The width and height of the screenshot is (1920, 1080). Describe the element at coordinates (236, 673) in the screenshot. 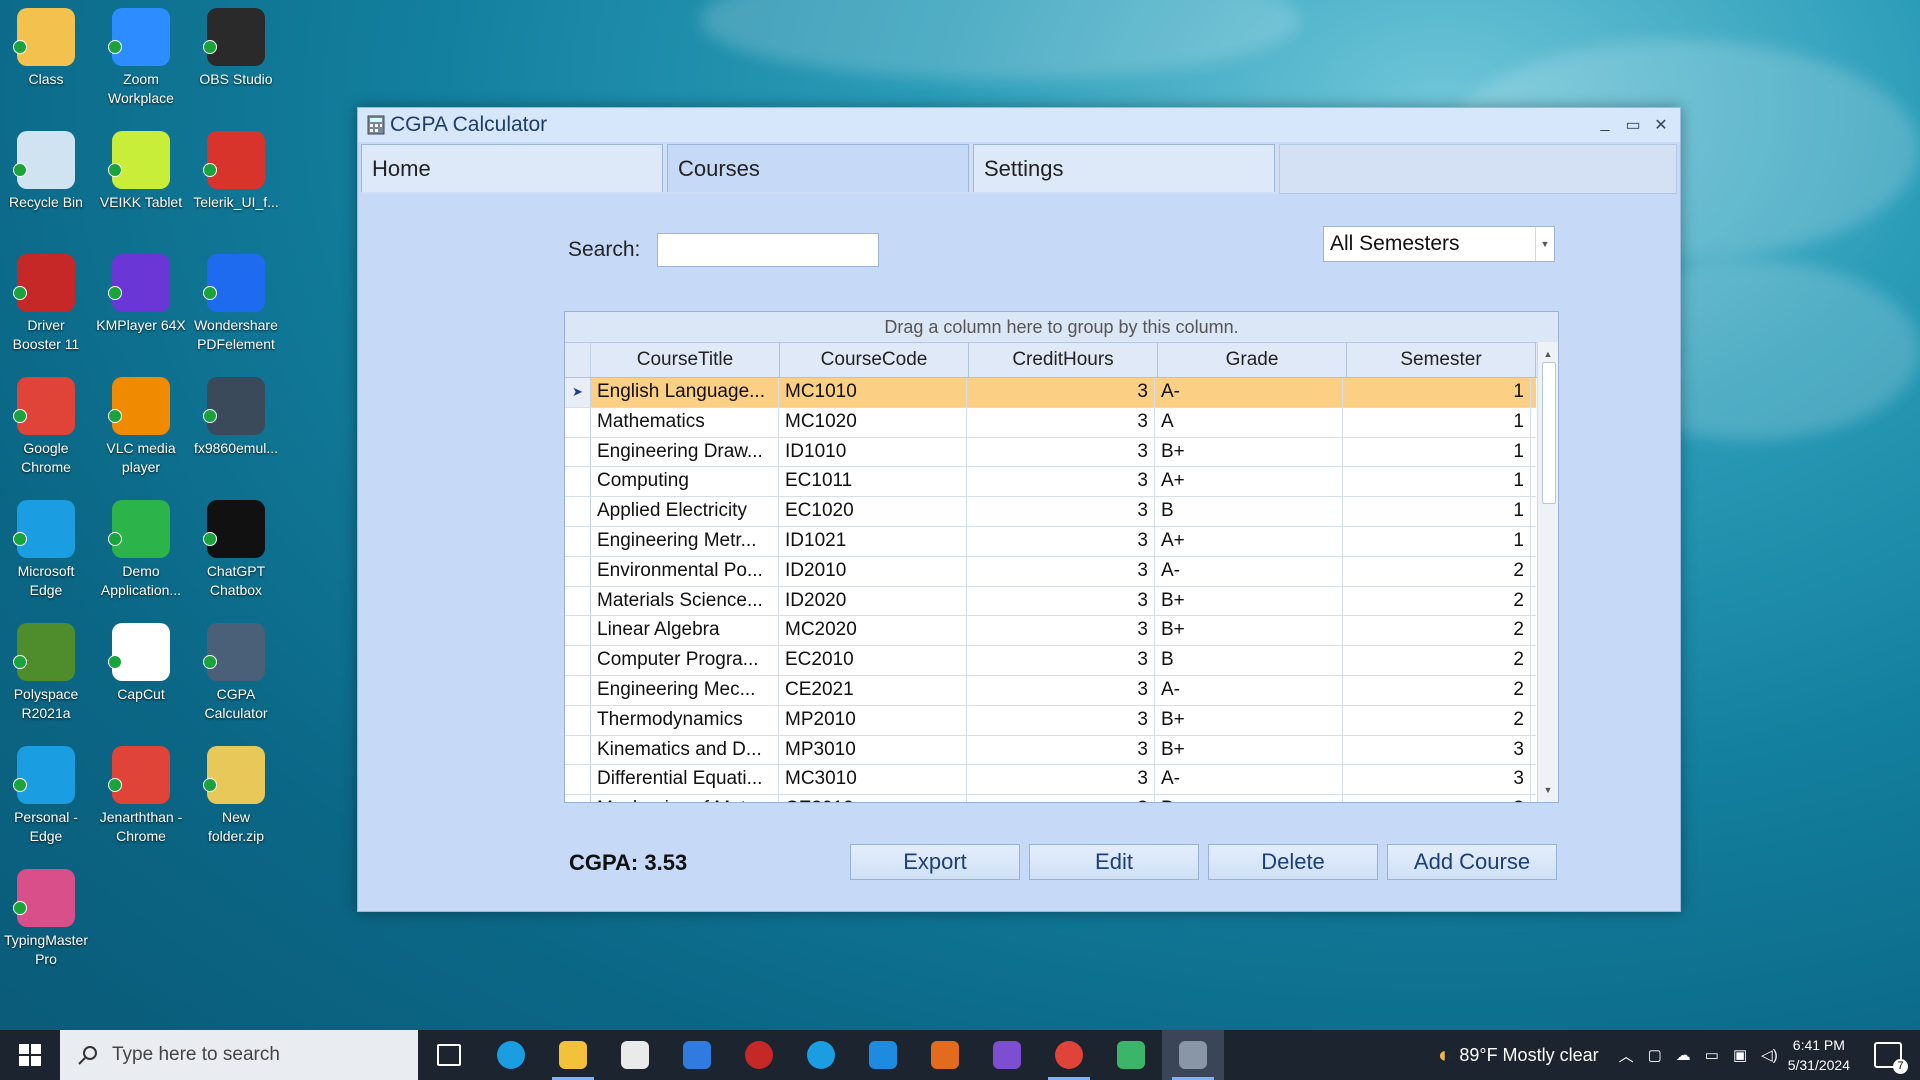

I see `desktop-icon: CGPA Calculator` at that location.